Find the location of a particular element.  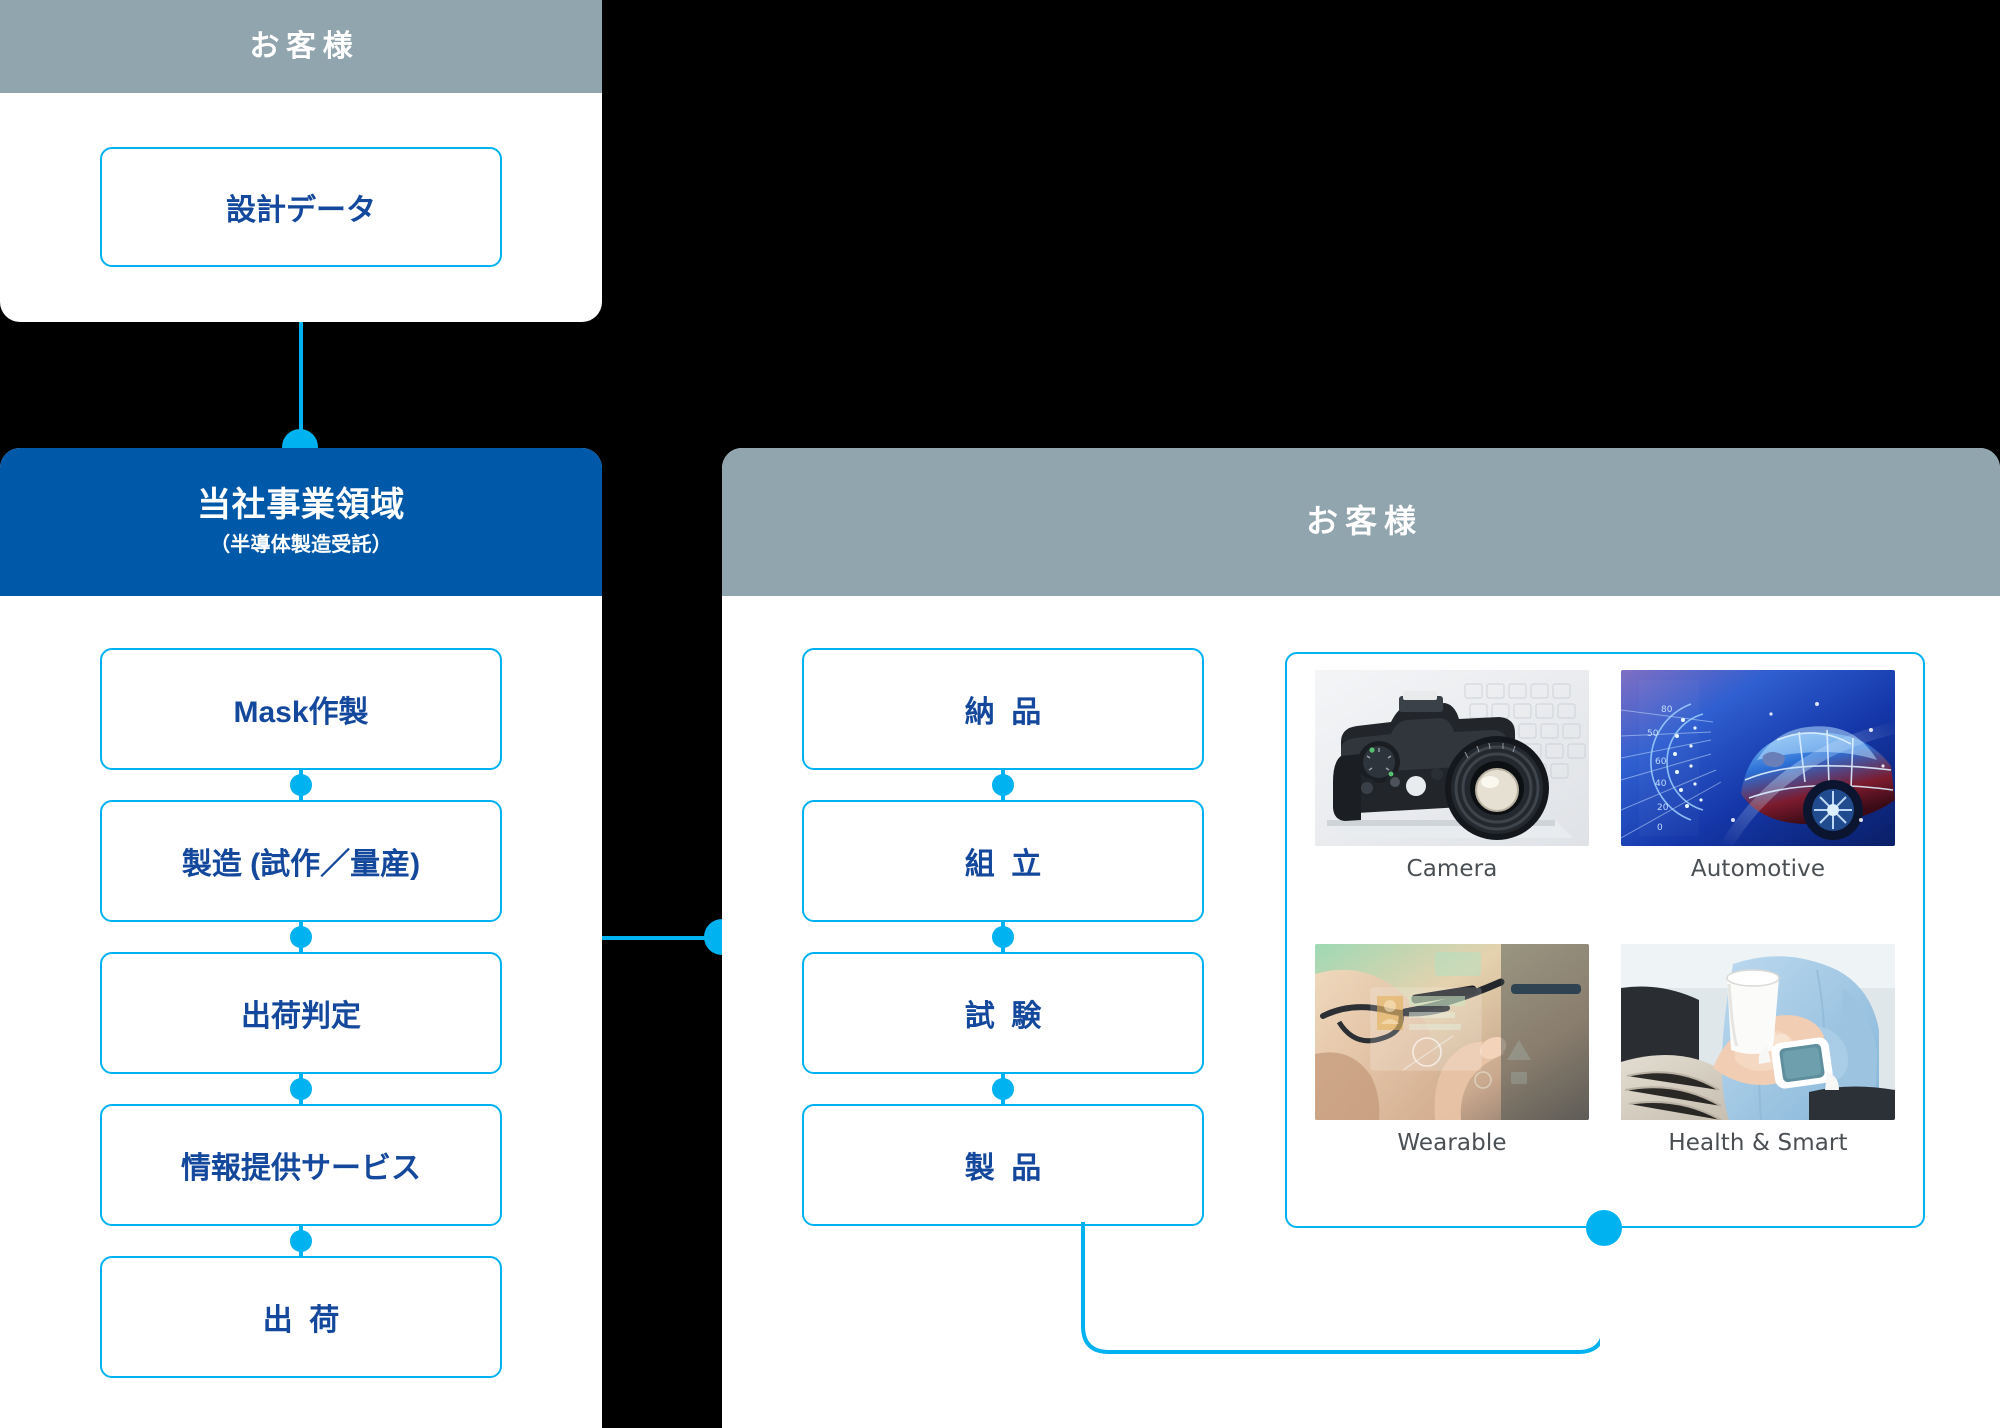

flow-box-assembly: 組立 is located at coordinates (1003, 861).